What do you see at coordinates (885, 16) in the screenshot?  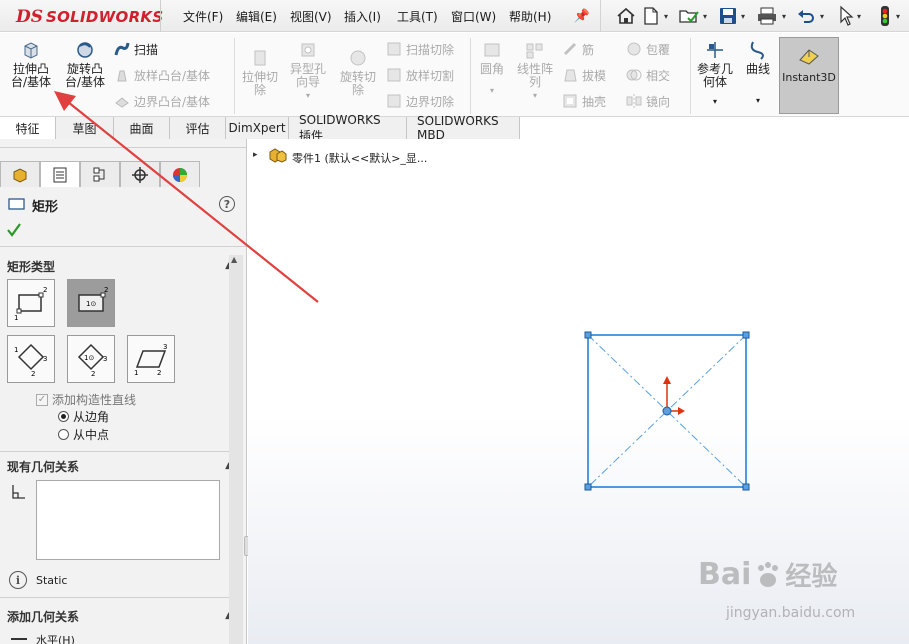 I see `rebuild-traffic-light-icon` at bounding box center [885, 16].